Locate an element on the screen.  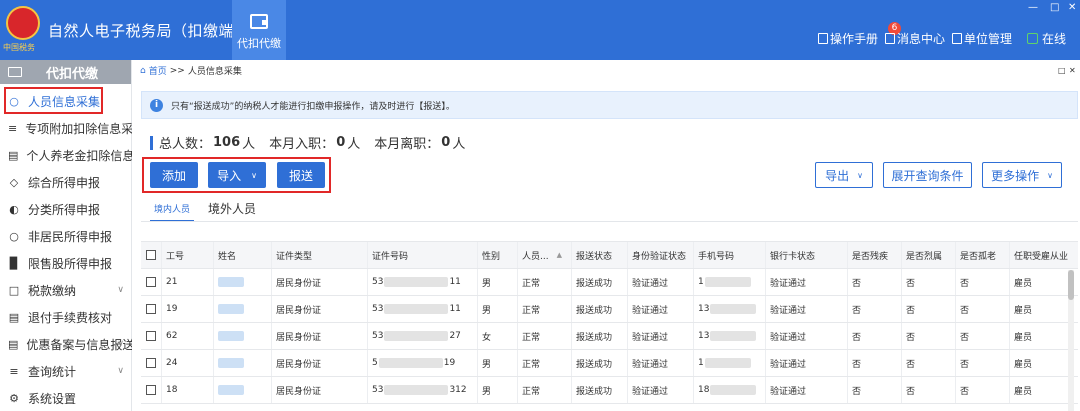
cell-employment: 雇员 is located at coordinates (1038, 309).